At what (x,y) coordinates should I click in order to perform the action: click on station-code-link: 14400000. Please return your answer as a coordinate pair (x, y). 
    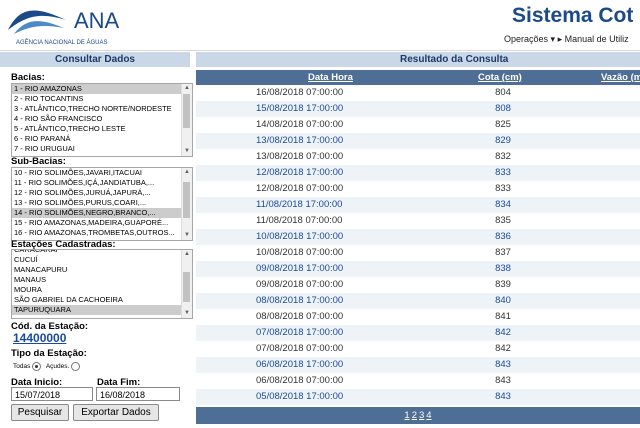
    Looking at the image, I should click on (39, 338).